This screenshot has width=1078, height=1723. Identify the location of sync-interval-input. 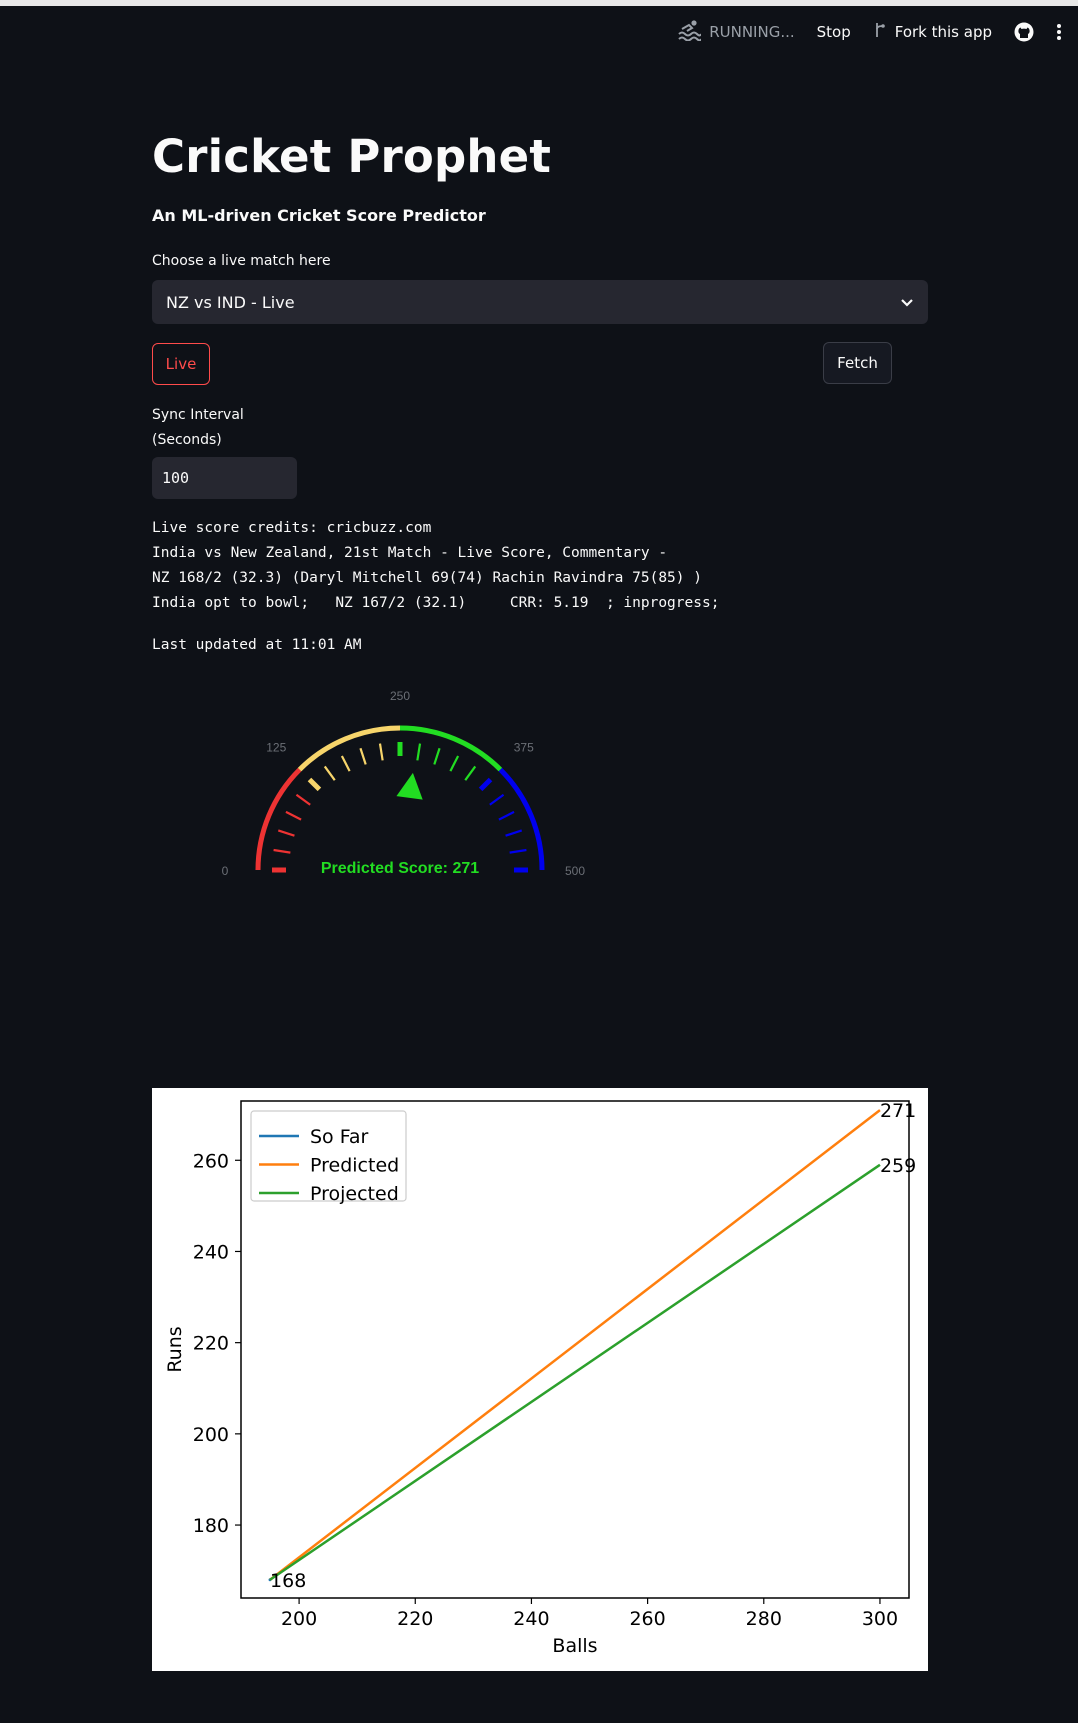
(224, 478).